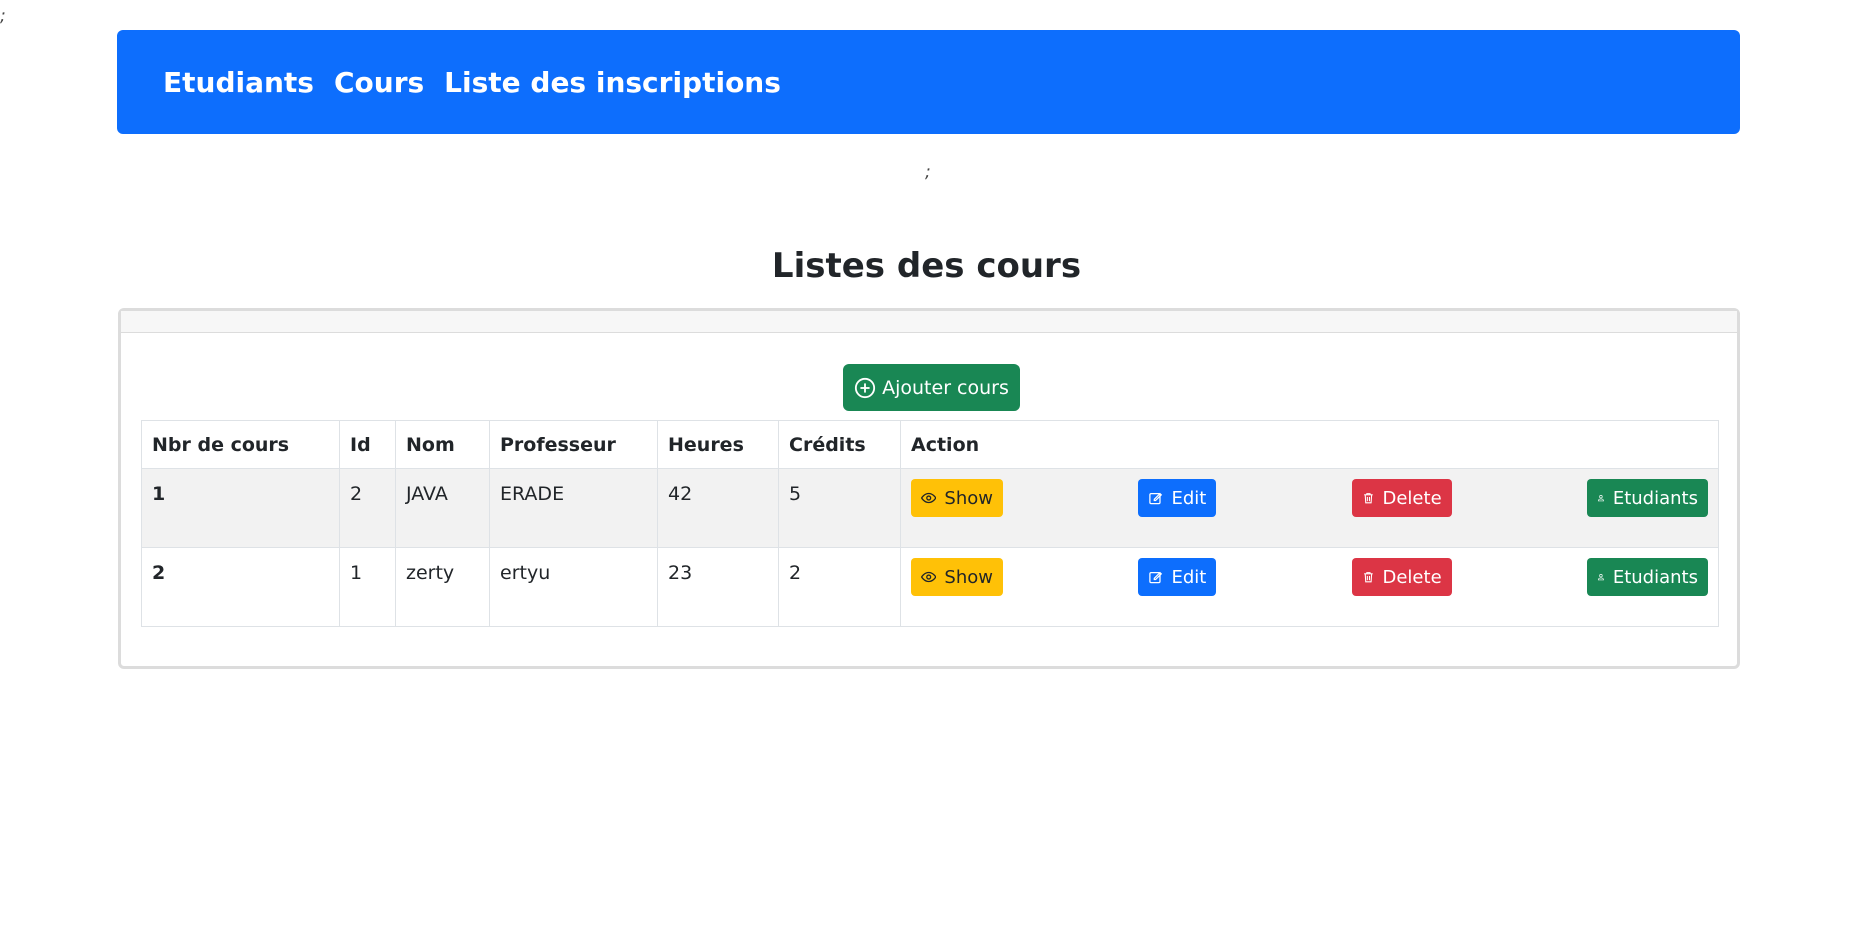 The width and height of the screenshot is (1853, 931). I want to click on col-header-id: Id, so click(367, 444).